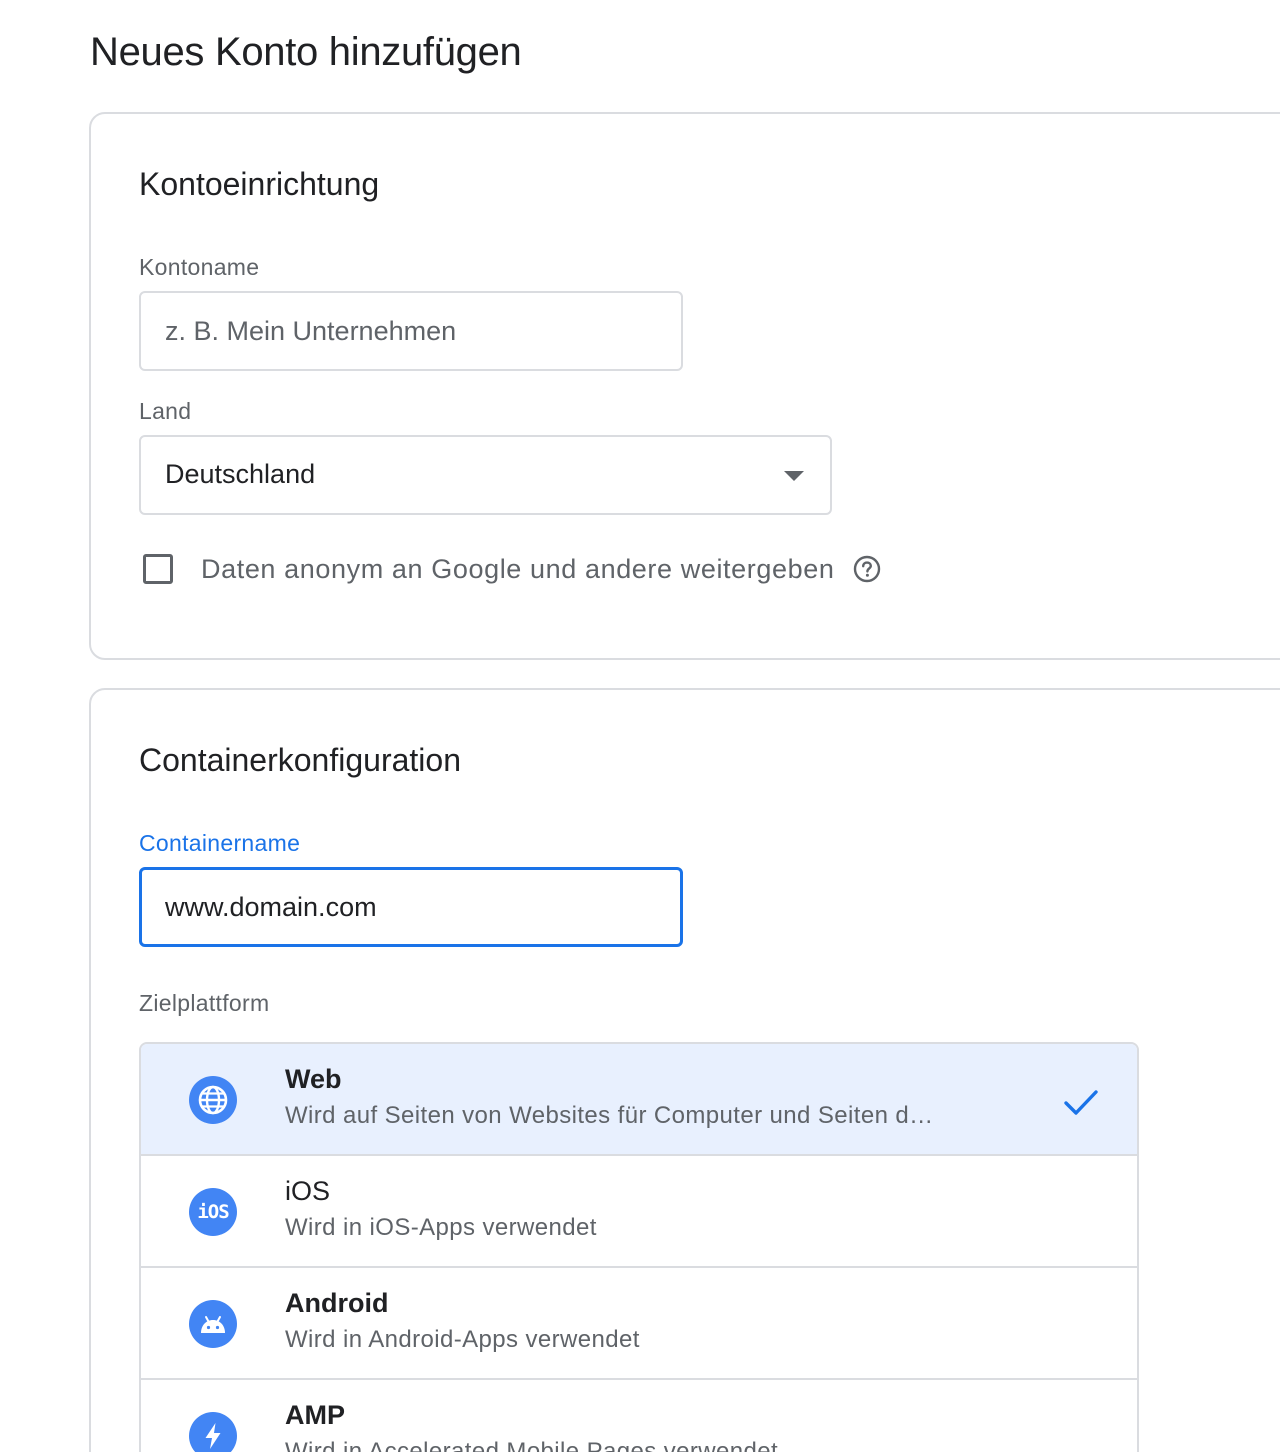 The width and height of the screenshot is (1280, 1452). I want to click on platform-name: Android, so click(337, 1303).